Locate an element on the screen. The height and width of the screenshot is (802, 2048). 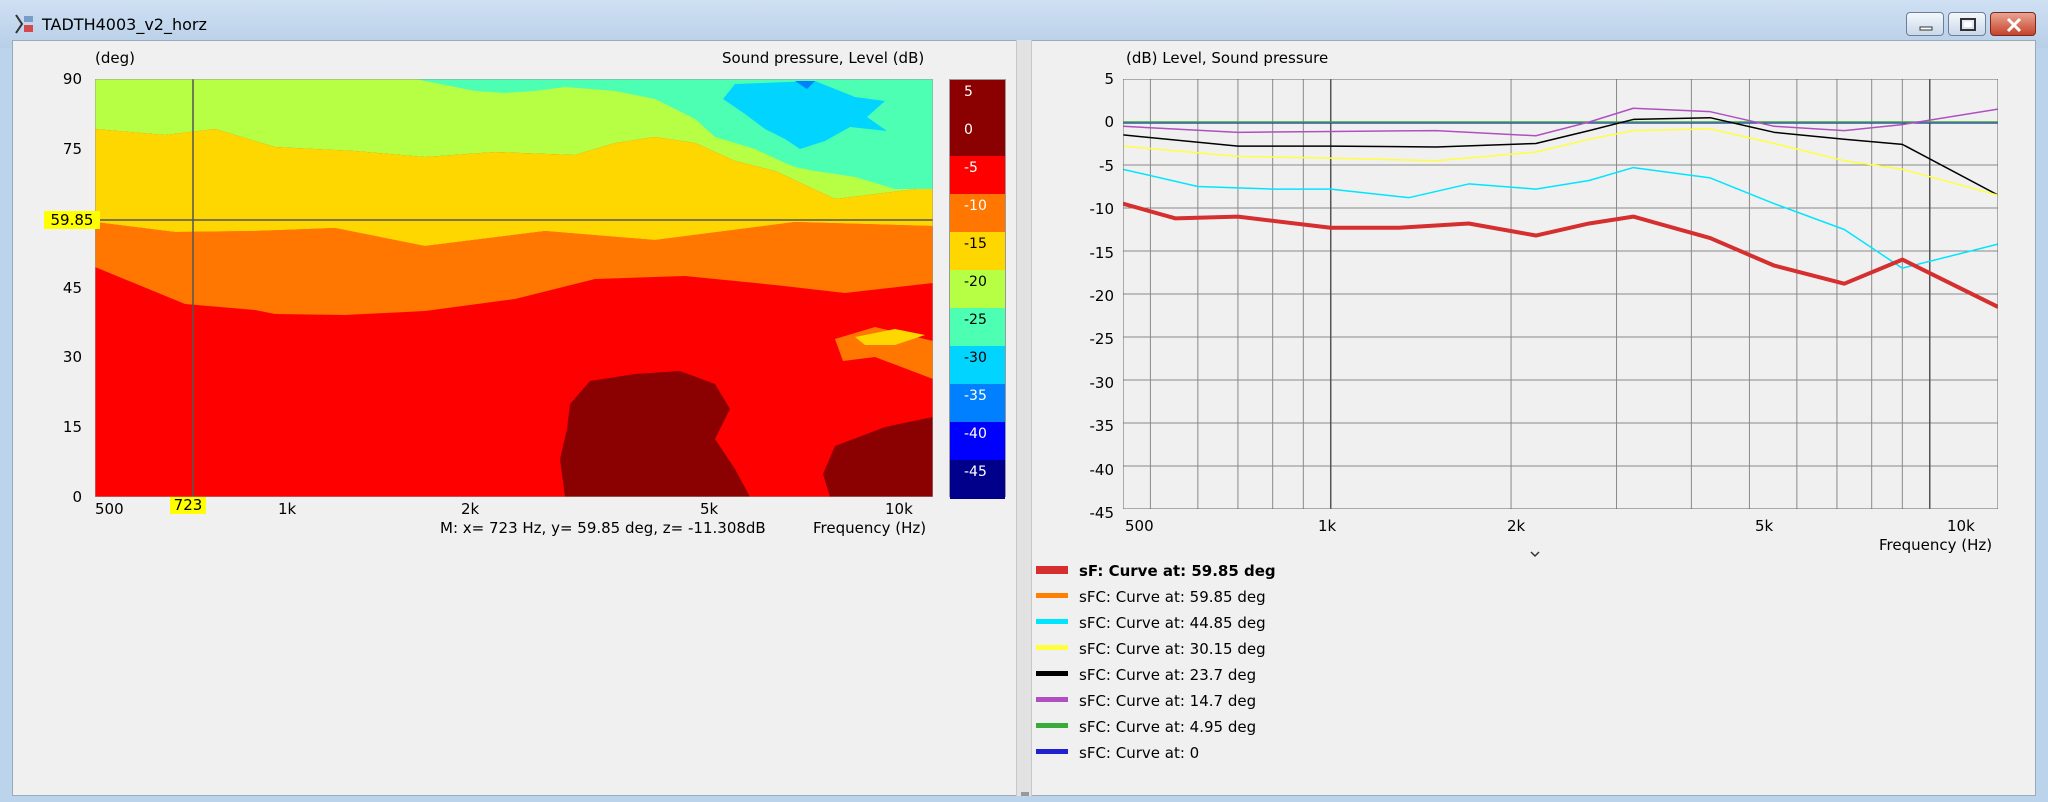
line-x-tick: 1k is located at coordinates (1327, 526).